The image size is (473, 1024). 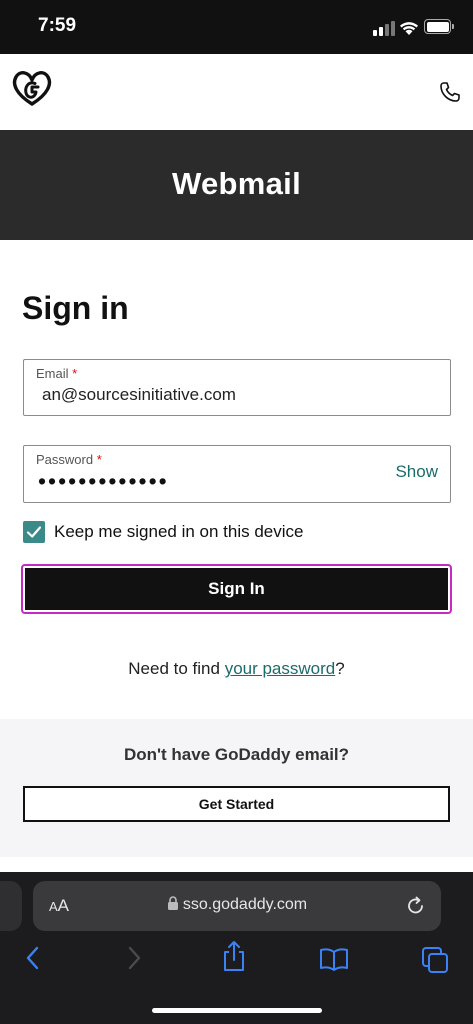 I want to click on url-display: sso.godaddy.com, so click(x=237, y=905).